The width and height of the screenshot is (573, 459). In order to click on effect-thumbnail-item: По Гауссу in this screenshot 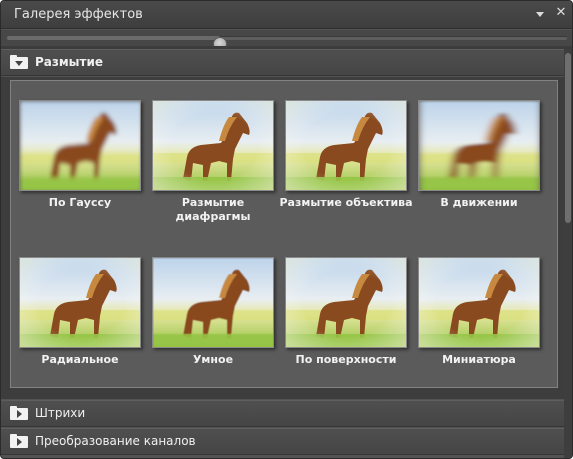, I will do `click(81, 175)`.